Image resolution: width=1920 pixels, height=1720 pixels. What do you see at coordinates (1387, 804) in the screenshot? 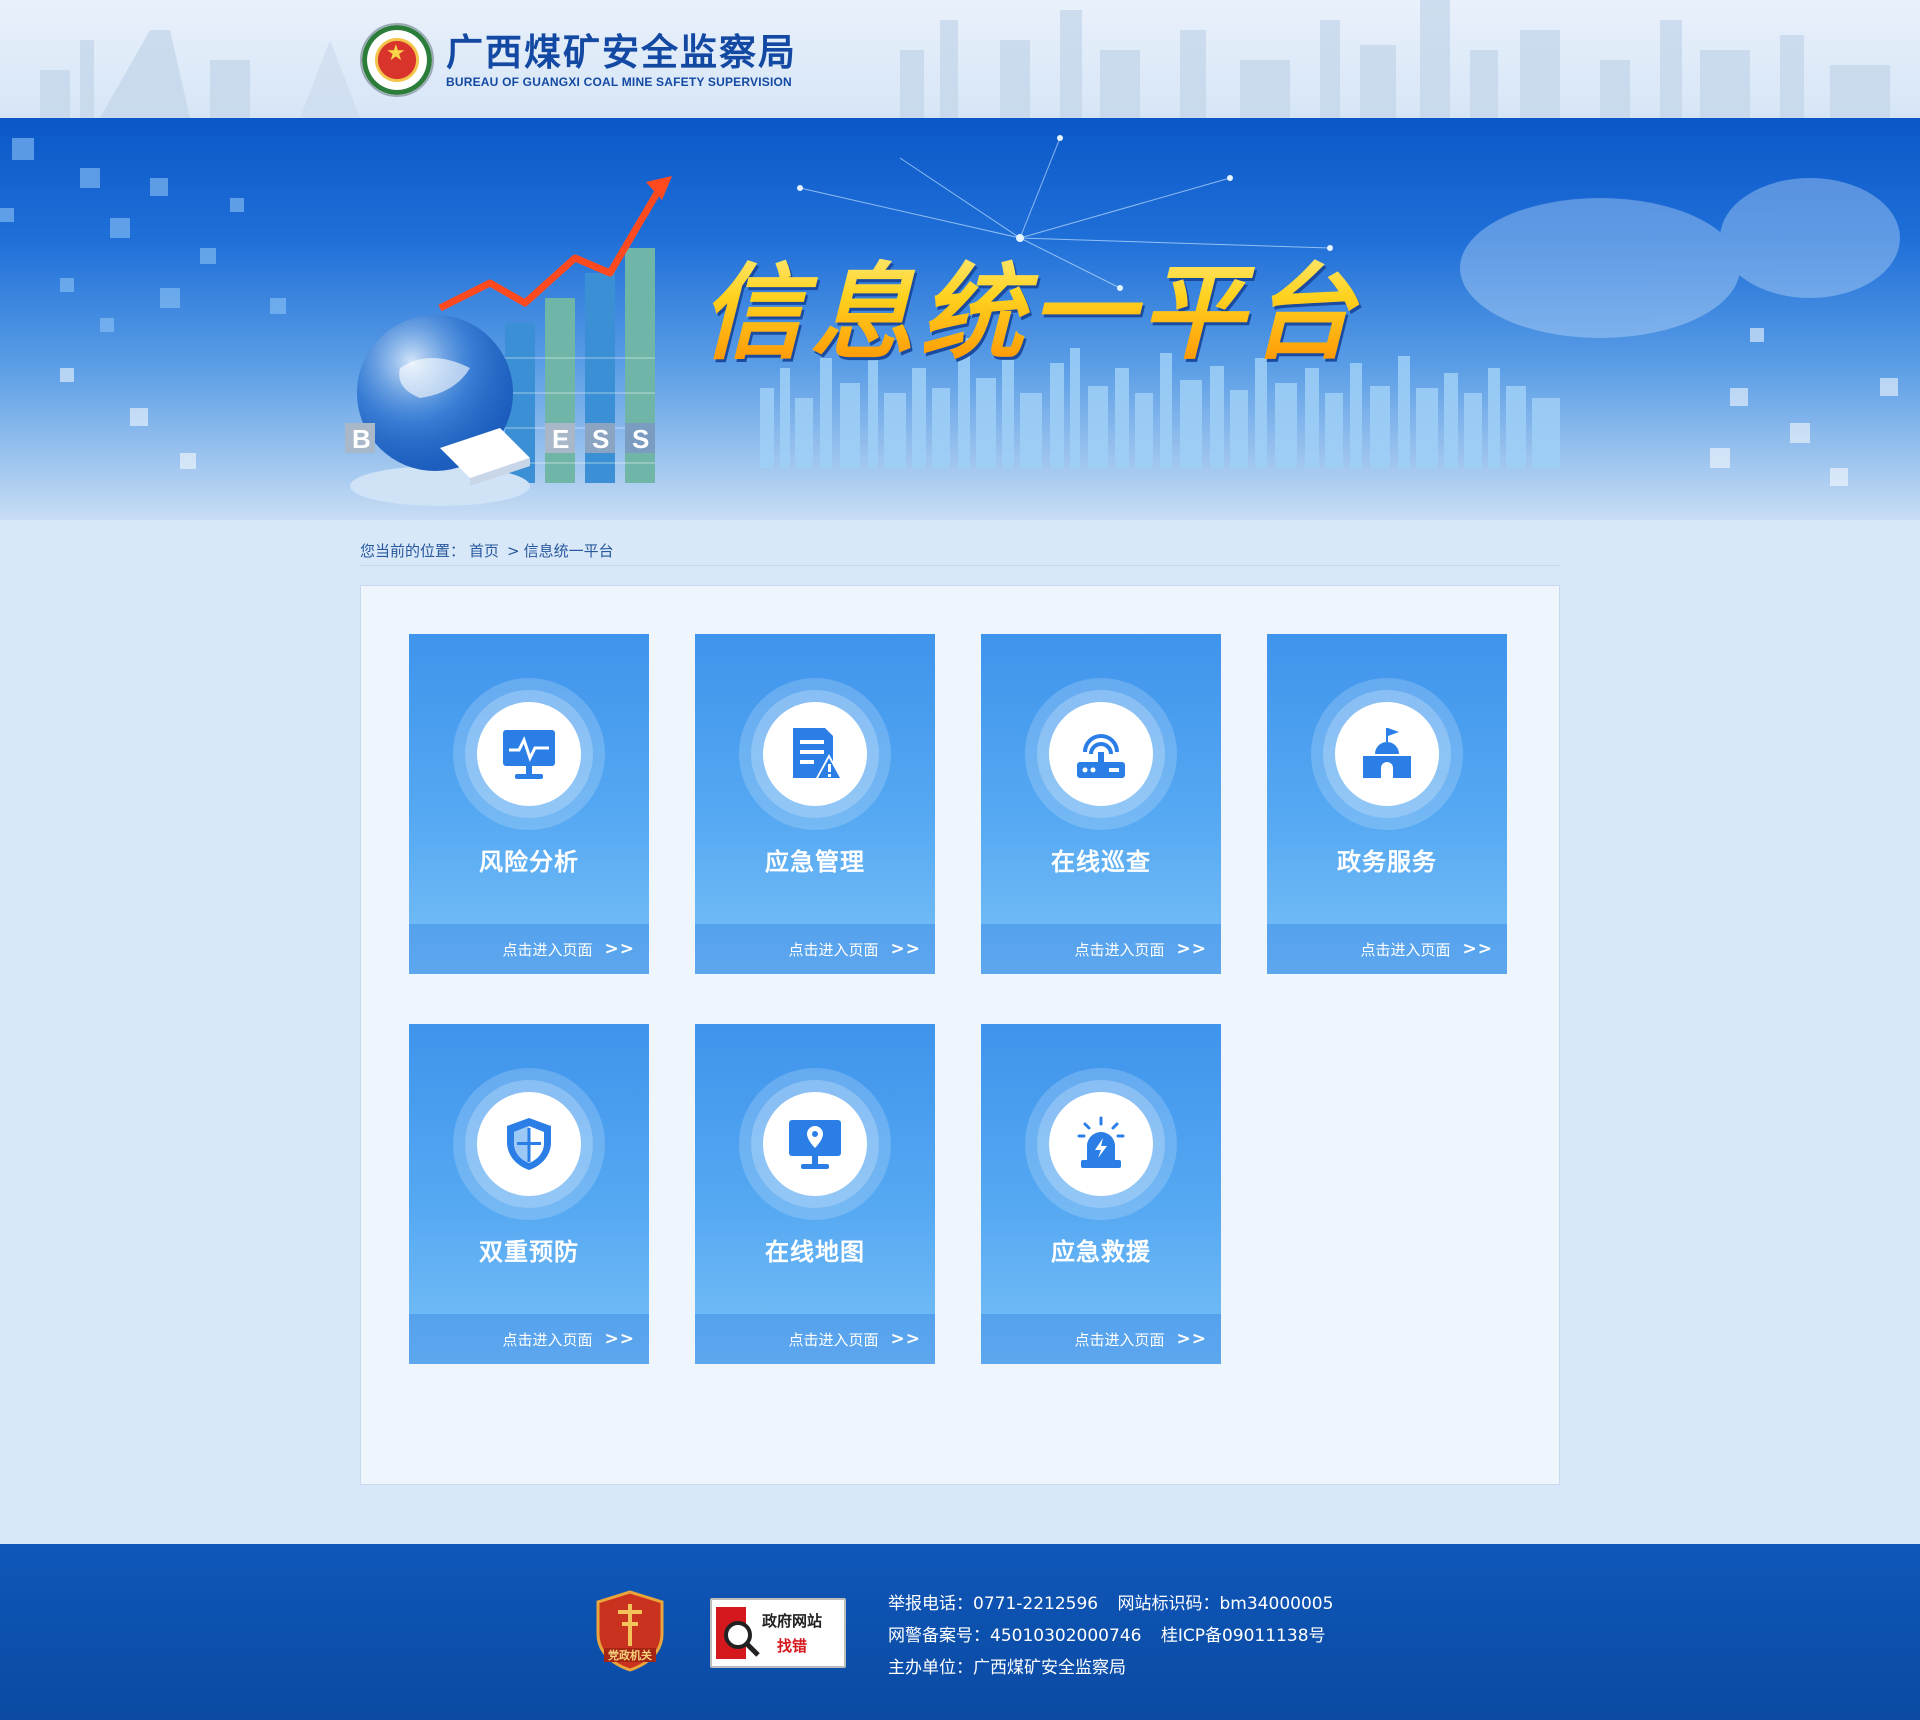
I see `card-government-service: 政务服务 点击进入页面 >>` at bounding box center [1387, 804].